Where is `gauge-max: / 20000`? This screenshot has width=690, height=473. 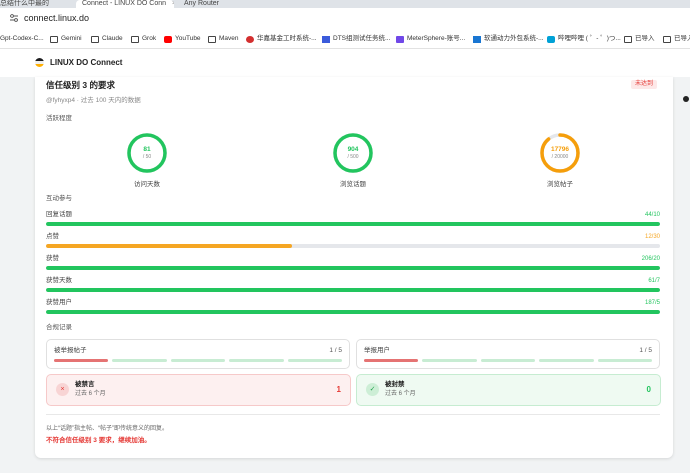 gauge-max: / 20000 is located at coordinates (560, 157).